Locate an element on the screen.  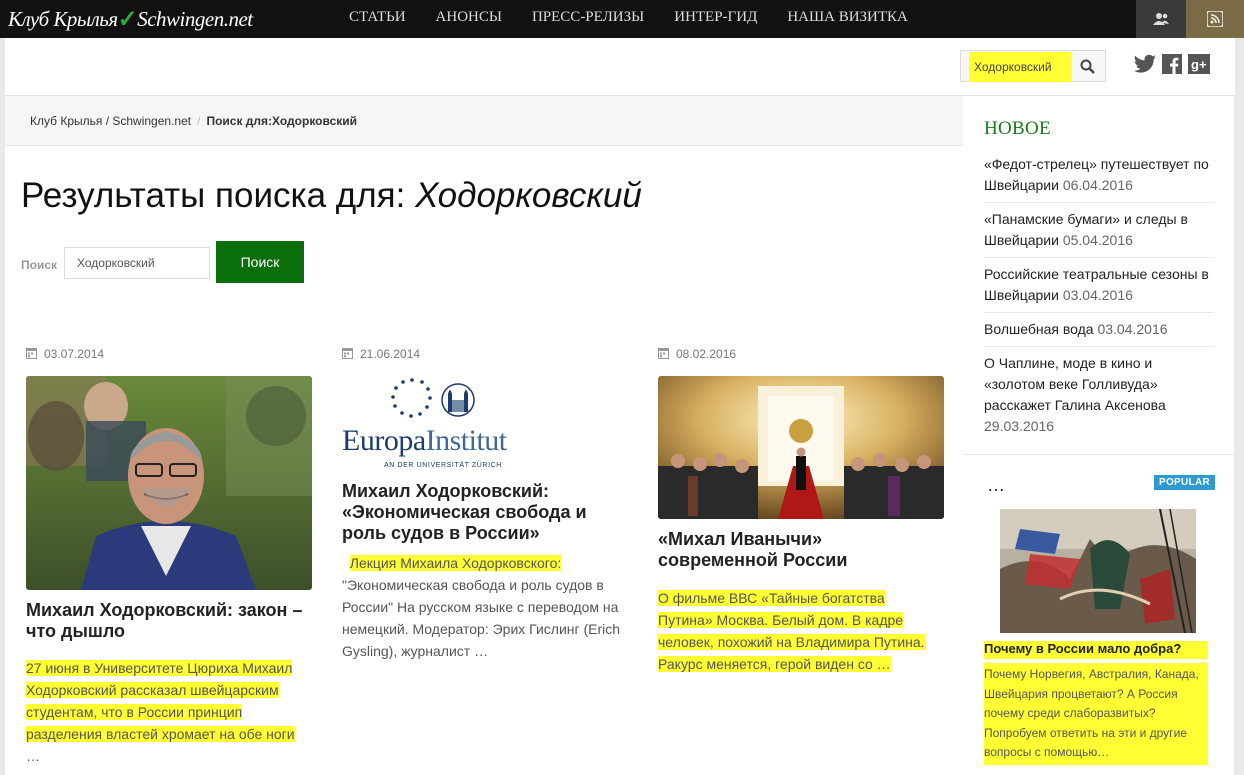
result-date: 21.06.2014 is located at coordinates (485, 354).